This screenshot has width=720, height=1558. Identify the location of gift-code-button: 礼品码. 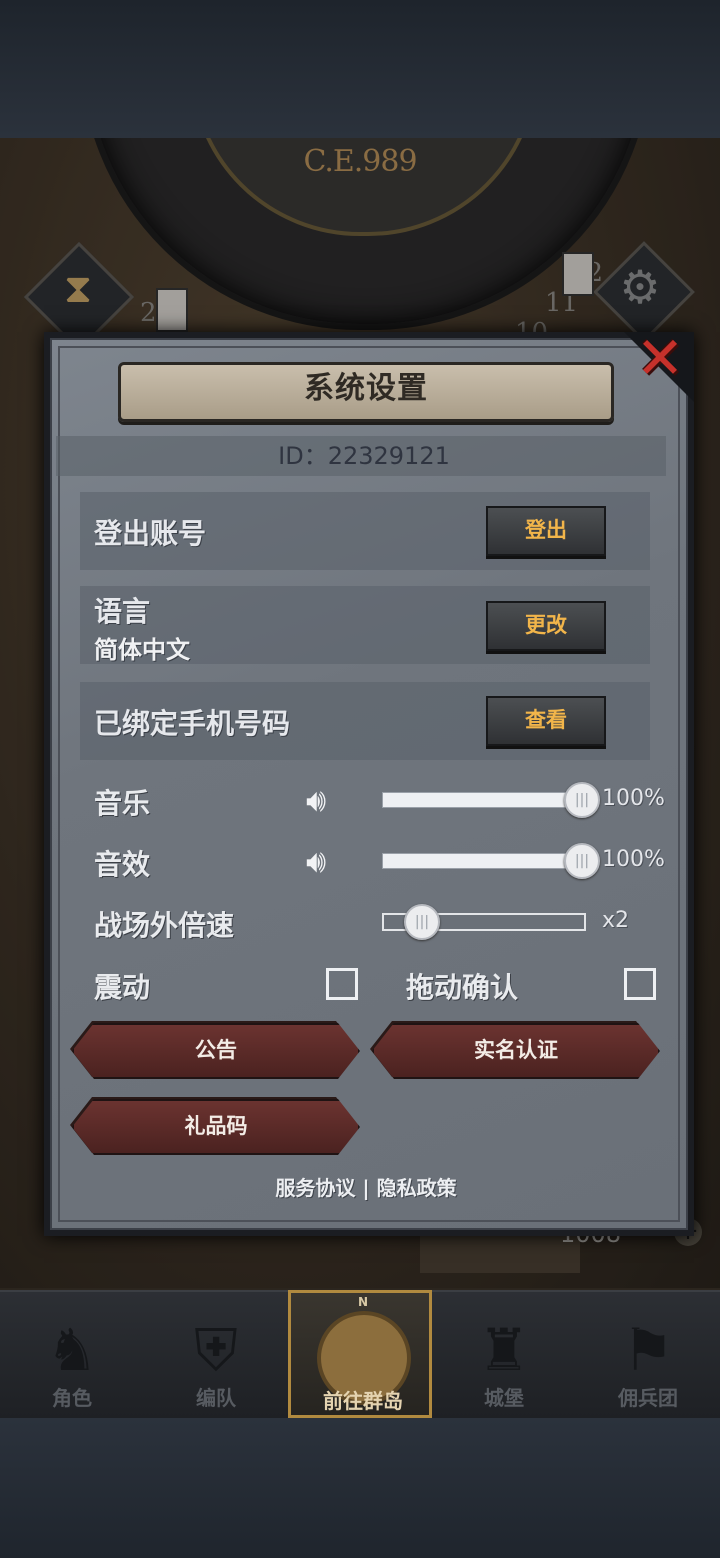
(216, 1127).